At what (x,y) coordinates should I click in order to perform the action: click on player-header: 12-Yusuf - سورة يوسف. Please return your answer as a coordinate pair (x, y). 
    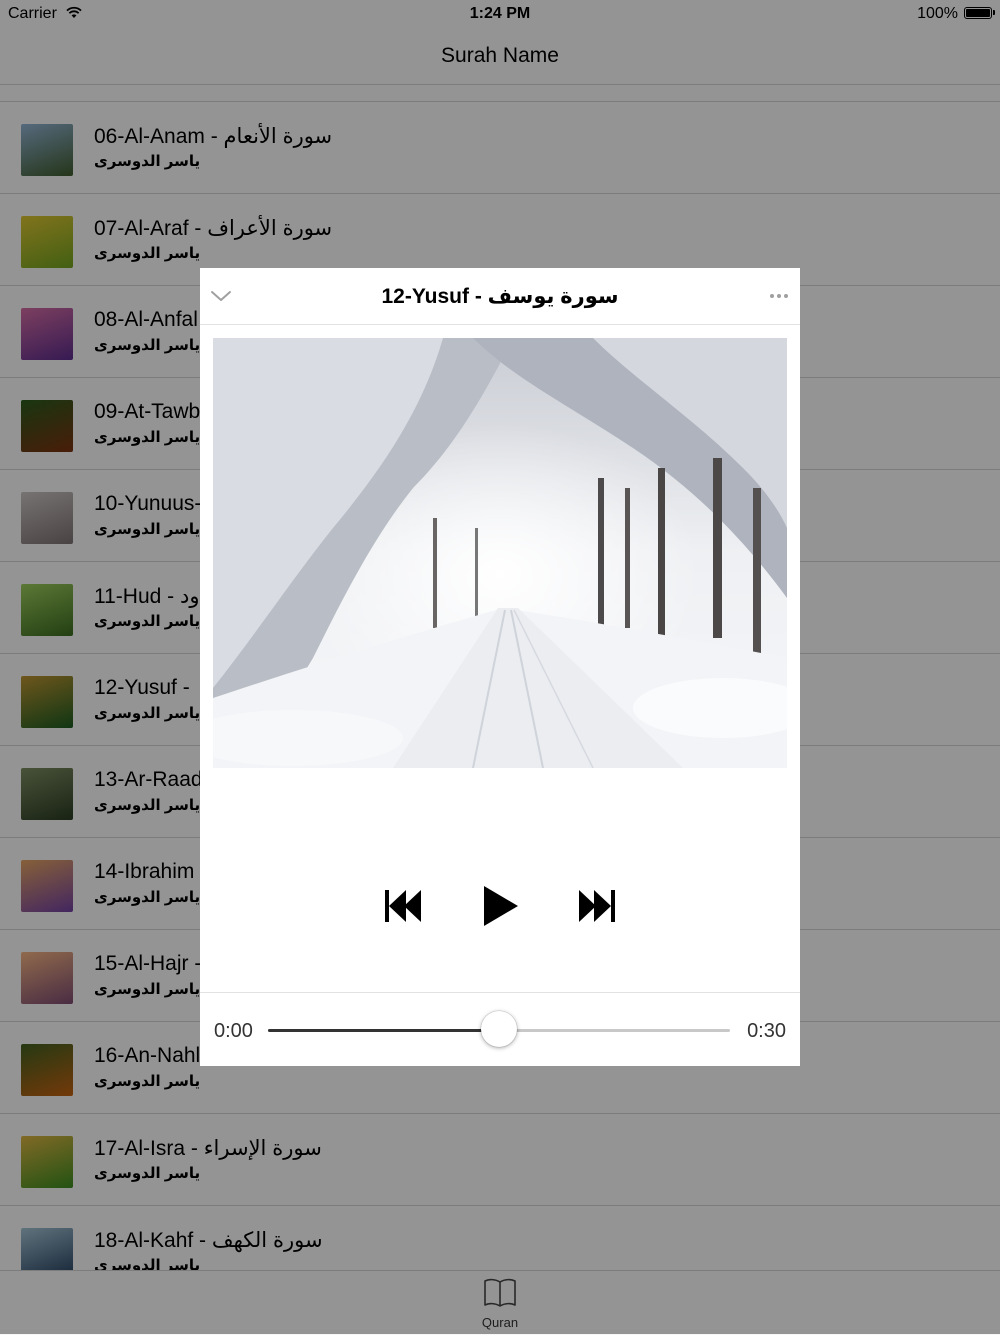
    Looking at the image, I should click on (500, 296).